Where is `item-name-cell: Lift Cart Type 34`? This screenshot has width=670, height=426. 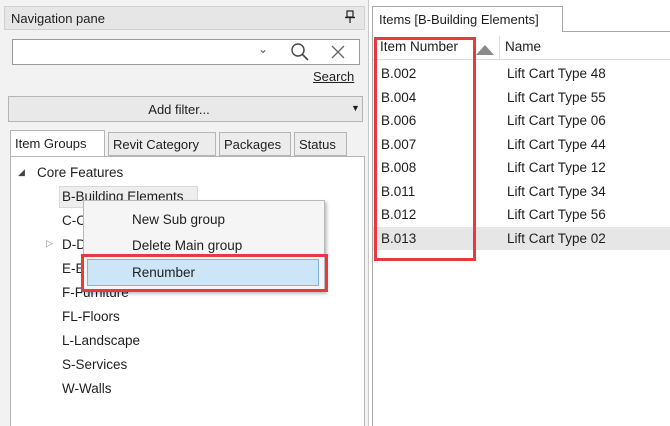 item-name-cell: Lift Cart Type 34 is located at coordinates (556, 191).